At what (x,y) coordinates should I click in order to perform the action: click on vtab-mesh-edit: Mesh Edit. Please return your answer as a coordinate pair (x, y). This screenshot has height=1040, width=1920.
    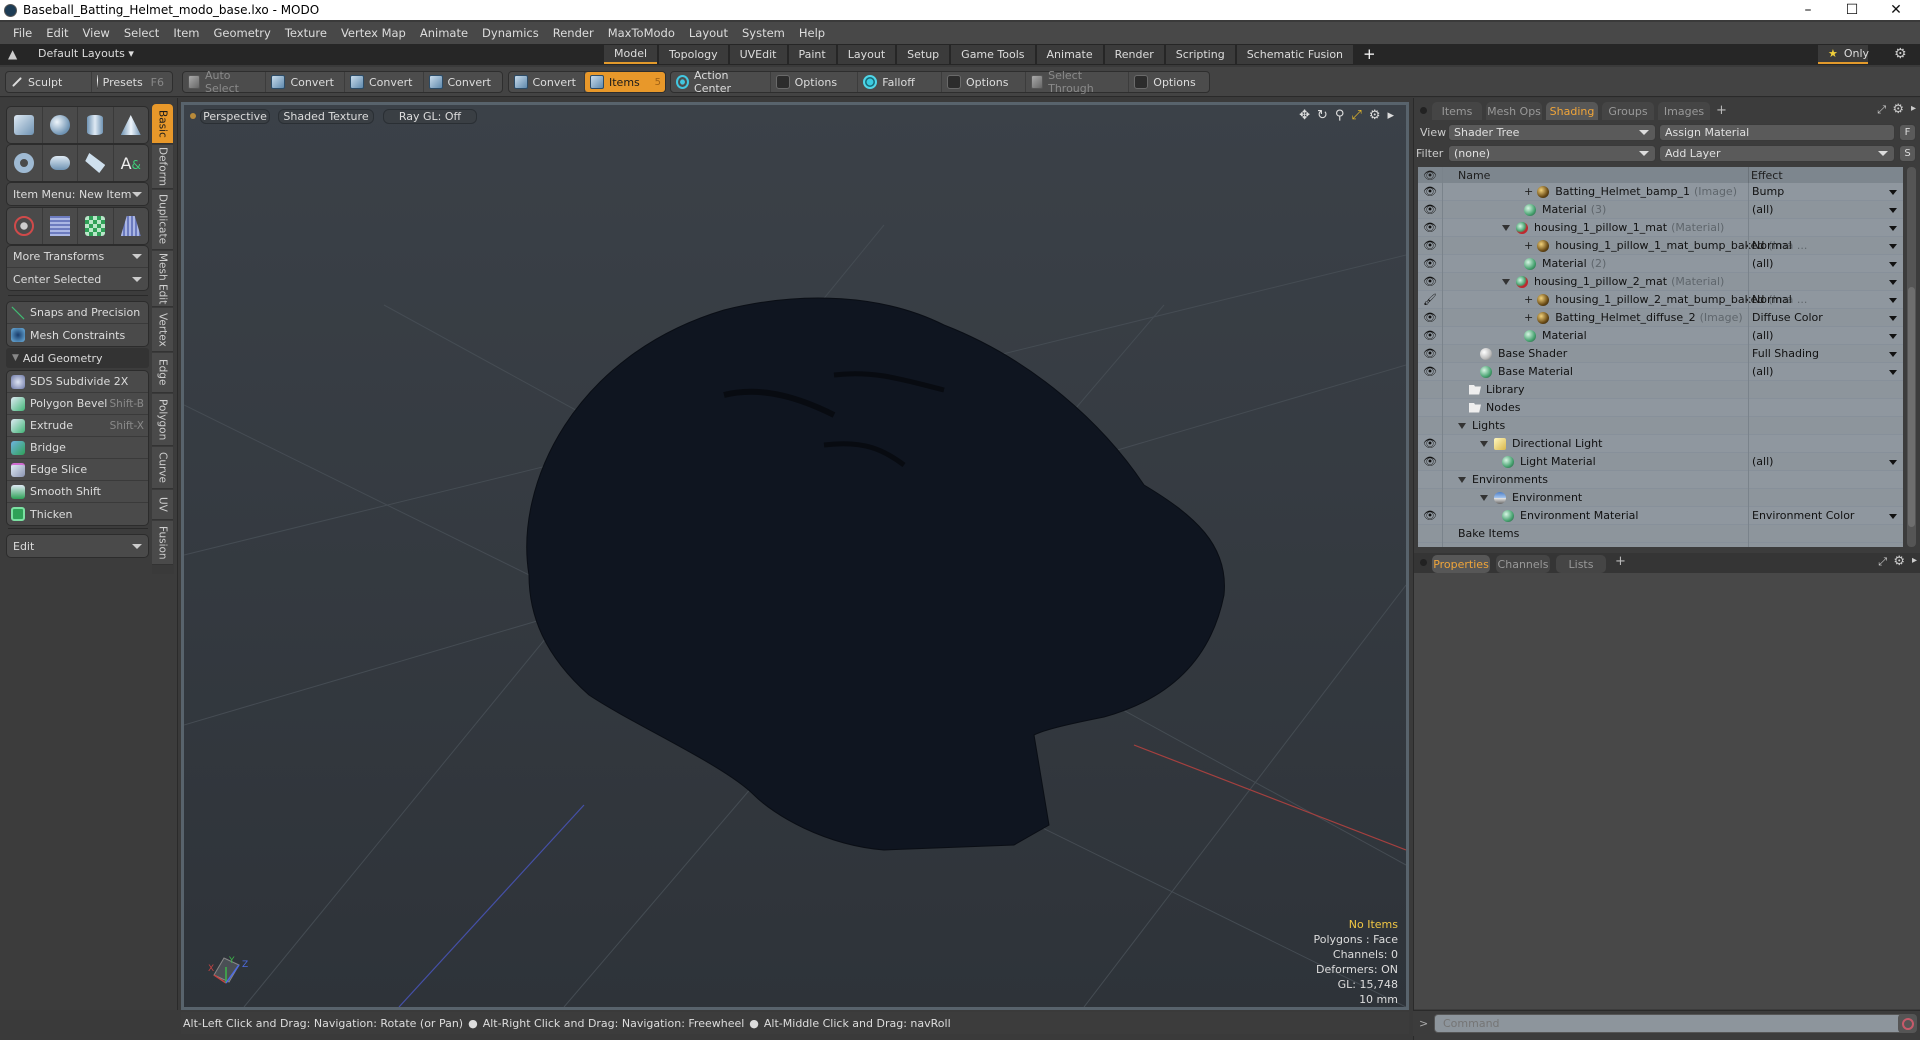
    Looking at the image, I should click on (162, 279).